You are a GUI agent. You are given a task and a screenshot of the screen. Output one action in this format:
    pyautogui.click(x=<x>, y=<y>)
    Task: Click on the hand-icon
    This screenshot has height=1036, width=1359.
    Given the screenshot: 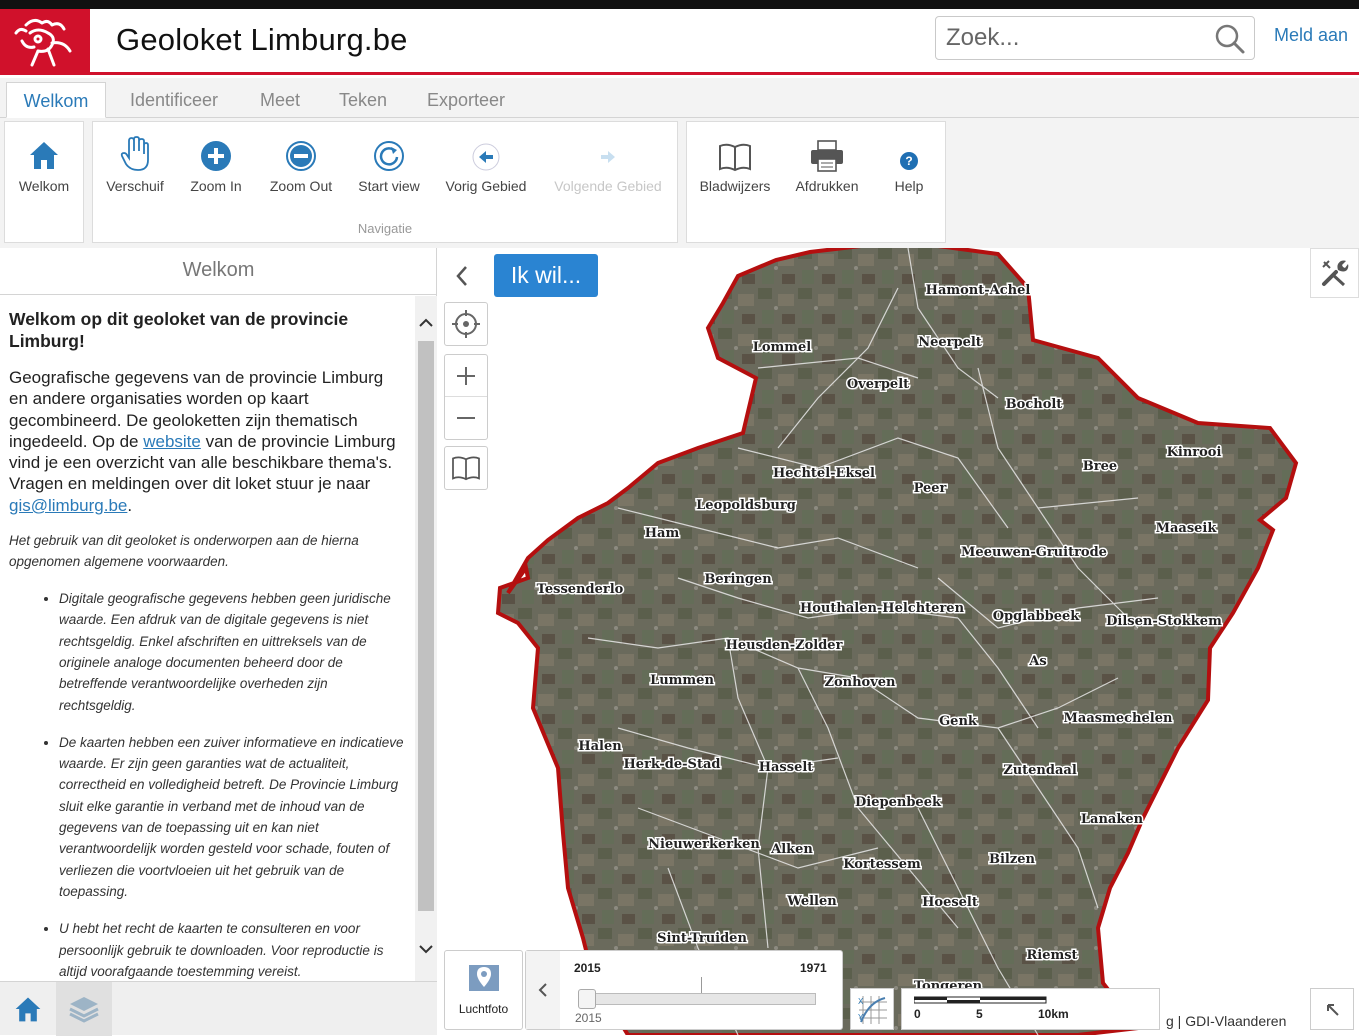 What is the action you would take?
    pyautogui.click(x=134, y=153)
    